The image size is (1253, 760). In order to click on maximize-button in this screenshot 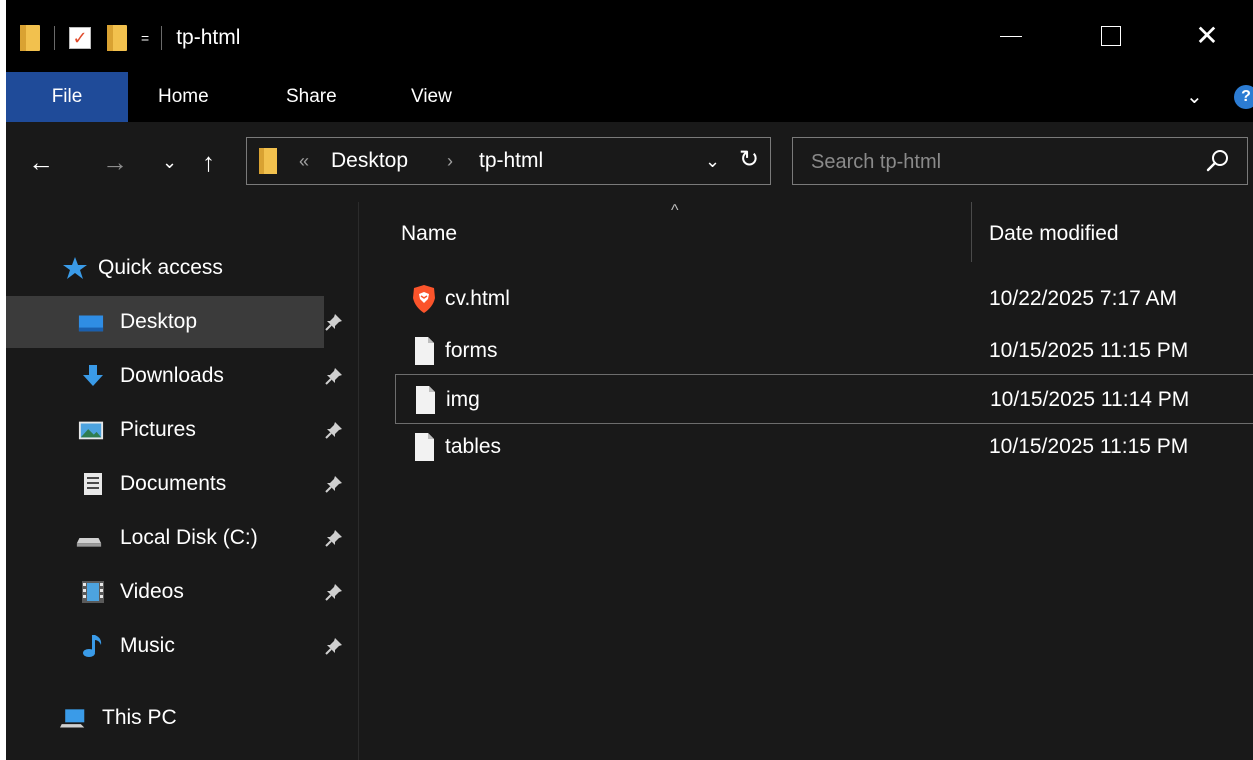, I will do `click(1111, 36)`.